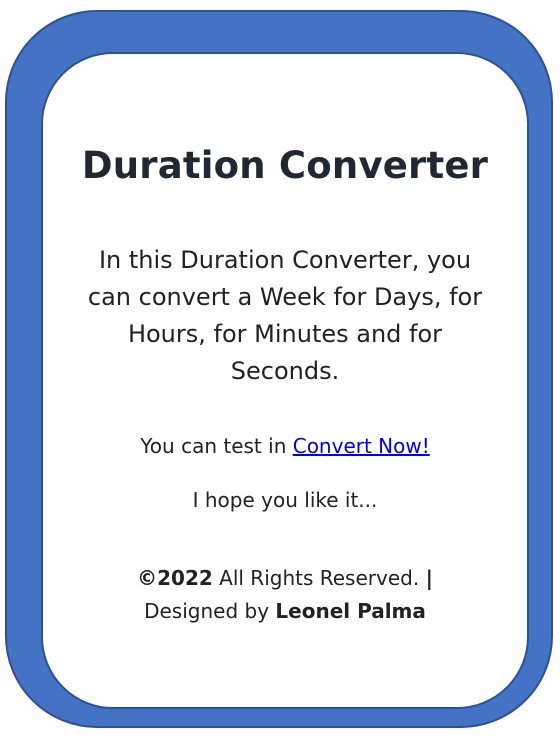 Image resolution: width=560 pixels, height=741 pixels. I want to click on test-line: You can test in Convert Now!, so click(285, 446).